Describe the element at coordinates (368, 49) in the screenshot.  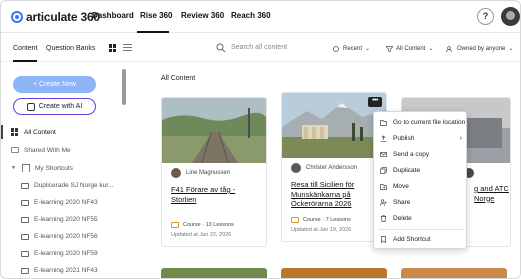
I see `chevron-down-icon: ⌄` at that location.